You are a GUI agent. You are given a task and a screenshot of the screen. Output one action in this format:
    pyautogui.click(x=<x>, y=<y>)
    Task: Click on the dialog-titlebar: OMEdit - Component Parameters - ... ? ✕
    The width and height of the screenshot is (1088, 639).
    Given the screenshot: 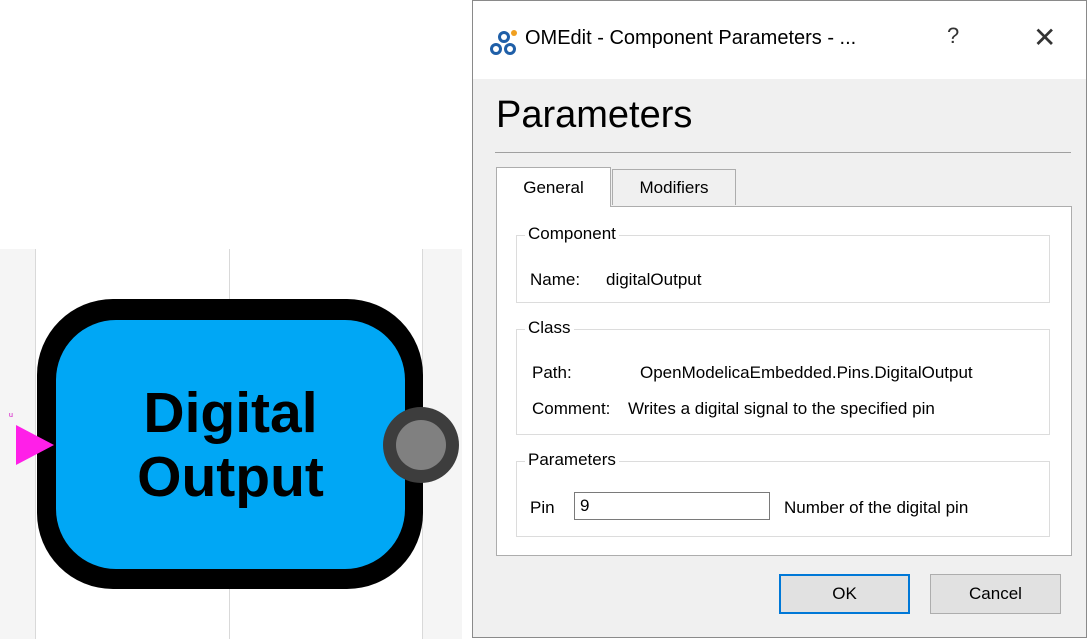 What is the action you would take?
    pyautogui.click(x=779, y=40)
    